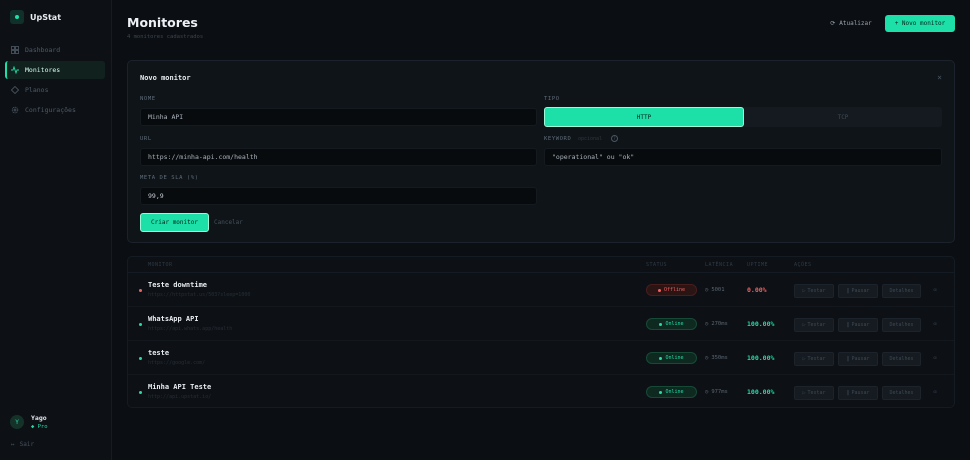  What do you see at coordinates (716, 358) in the screenshot?
I see `latency-value: ◷ 350ms` at bounding box center [716, 358].